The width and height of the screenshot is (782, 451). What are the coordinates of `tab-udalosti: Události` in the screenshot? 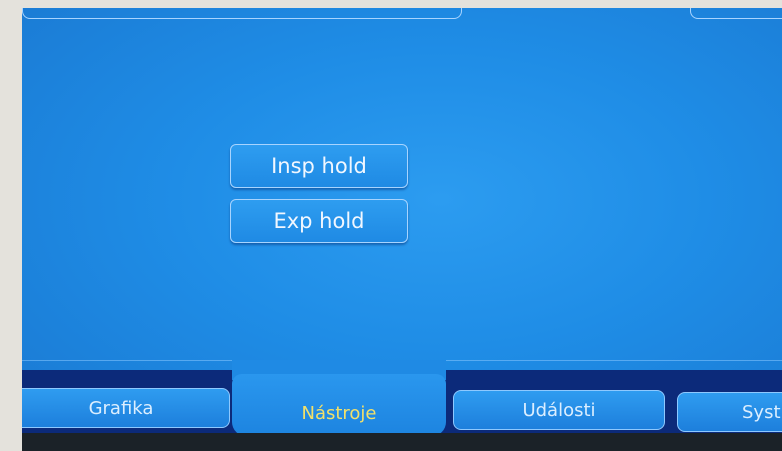 It's located at (559, 410).